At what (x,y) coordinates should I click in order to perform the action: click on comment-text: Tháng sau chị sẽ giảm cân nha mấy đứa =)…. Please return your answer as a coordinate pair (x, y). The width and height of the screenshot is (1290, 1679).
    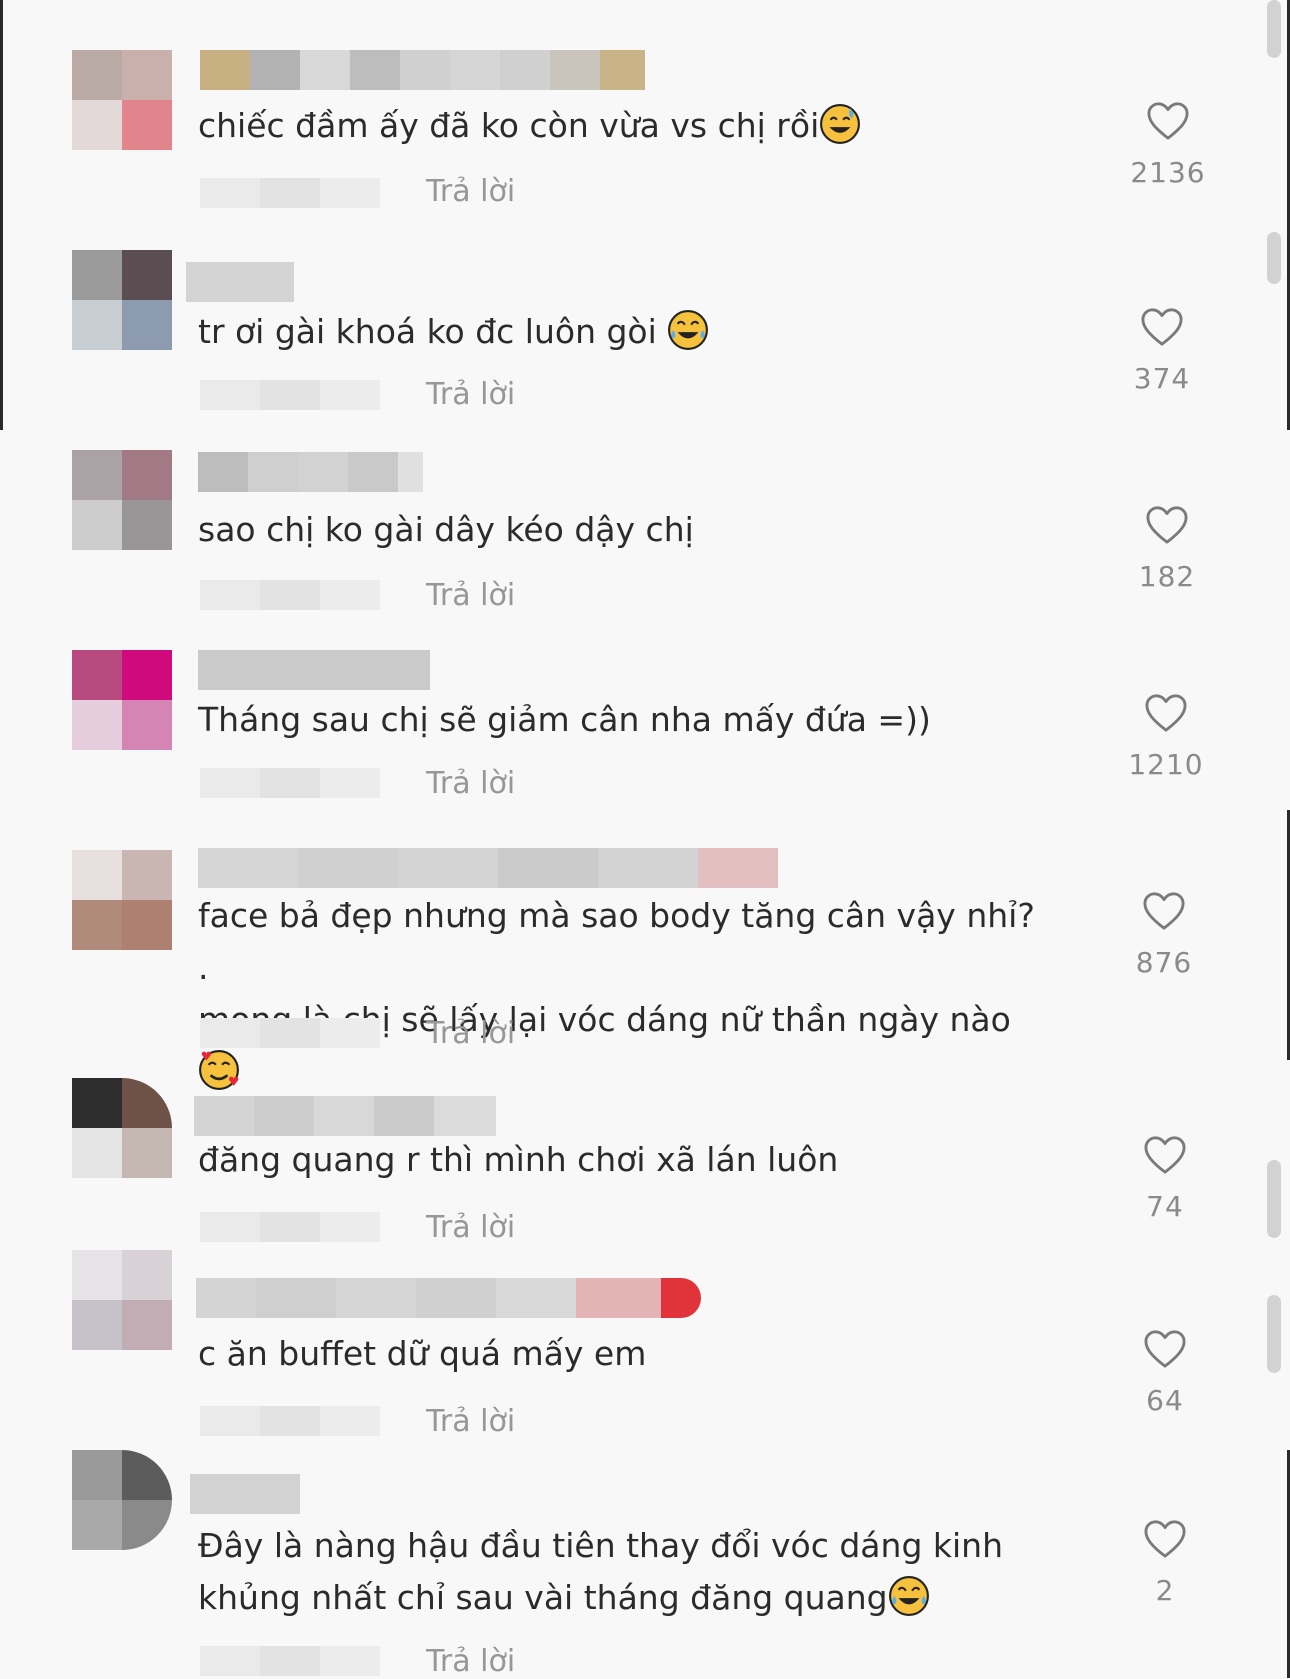
    Looking at the image, I should click on (564, 719).